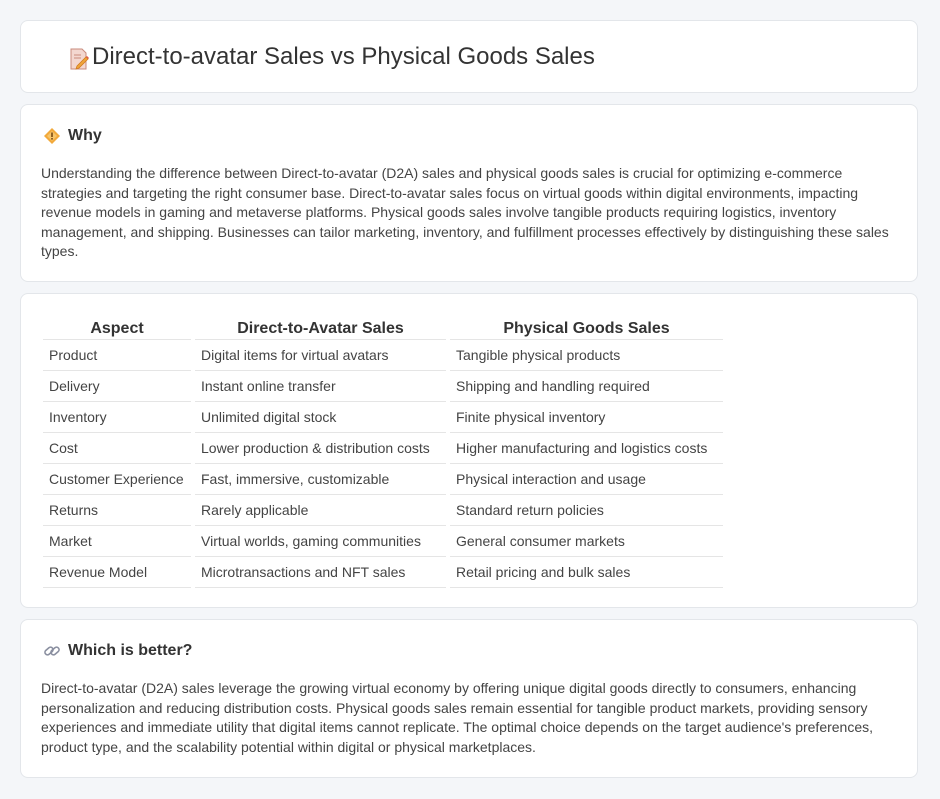 Image resolution: width=940 pixels, height=799 pixels. I want to click on table-cell: Returns, so click(119, 510).